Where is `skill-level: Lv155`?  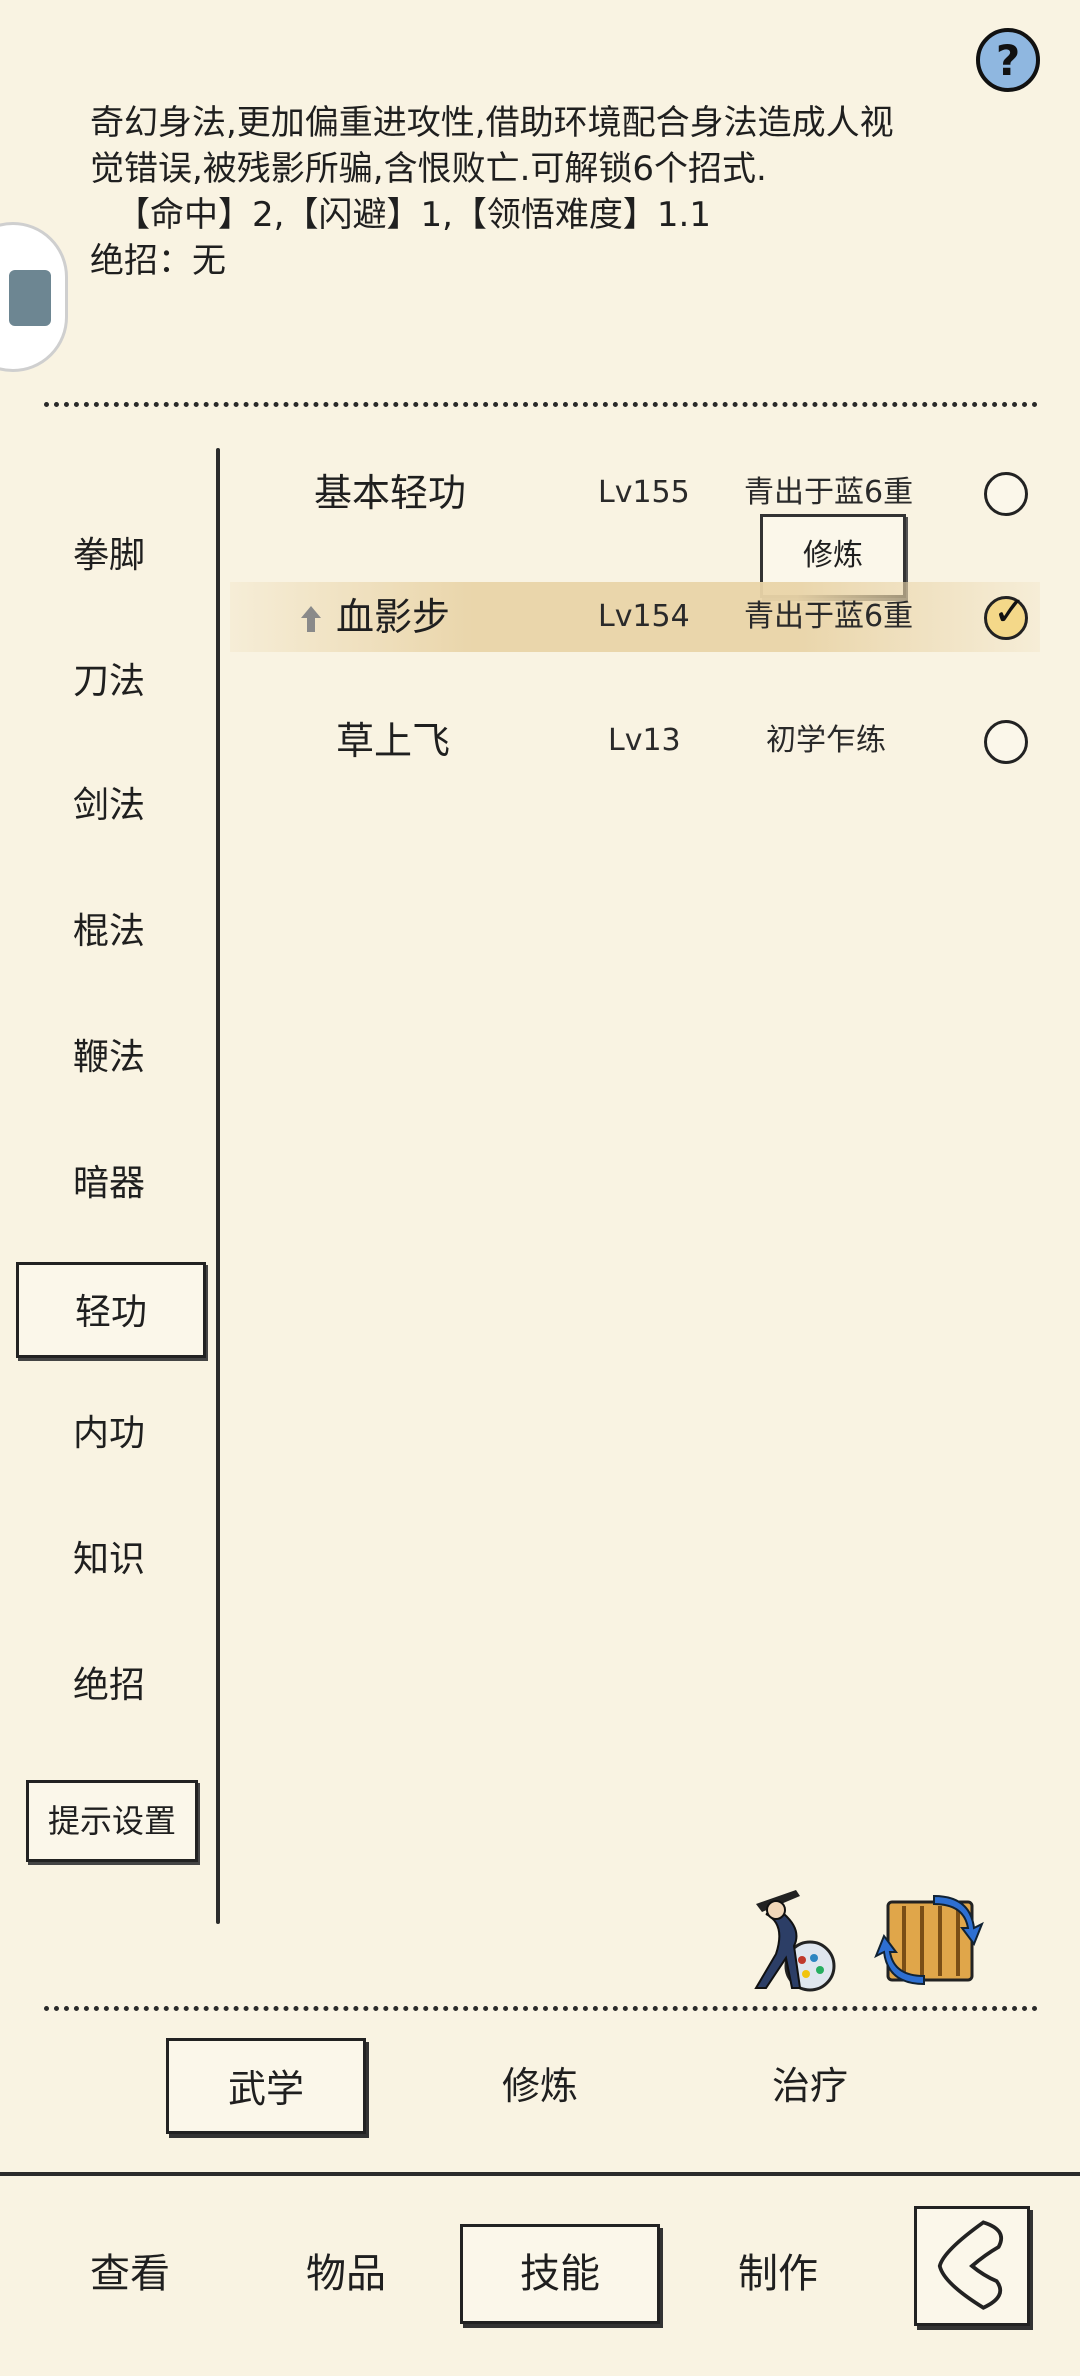 skill-level: Lv155 is located at coordinates (644, 492).